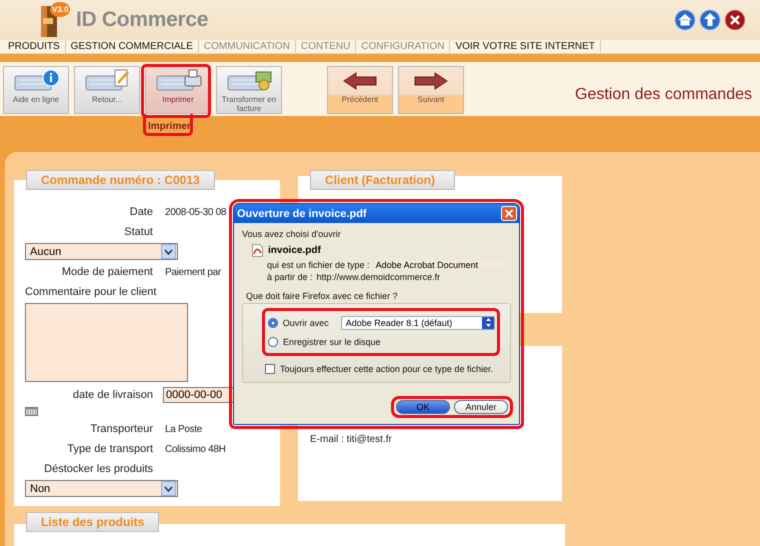 The height and width of the screenshot is (546, 760). I want to click on dropdown-field: Non, so click(101, 488).